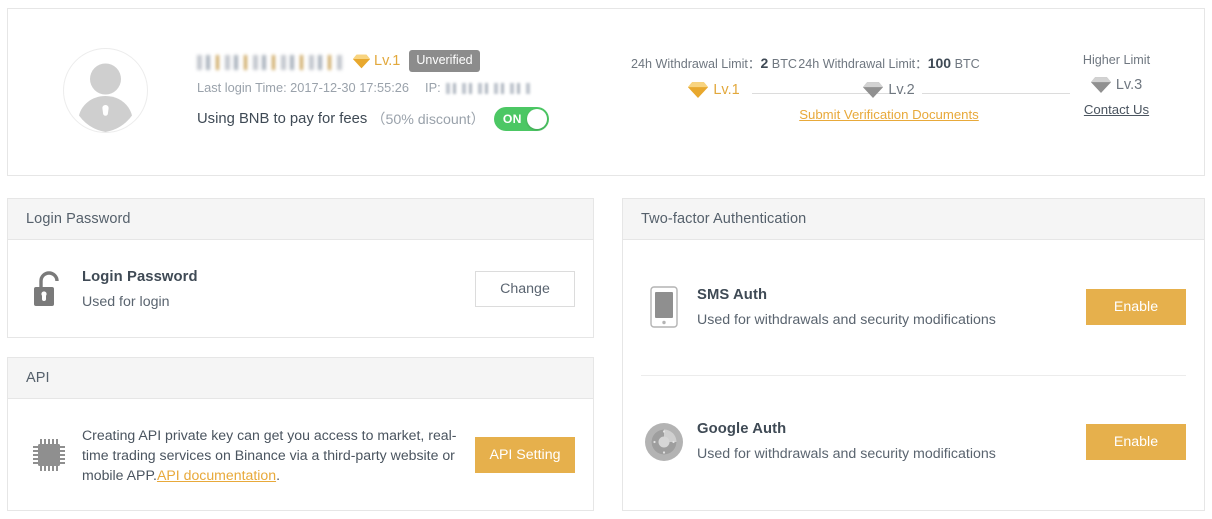 The height and width of the screenshot is (519, 1212). Describe the element at coordinates (863, 64) in the screenshot. I see `level-2-caption-prefix: 24h Withdrawal Limit：` at that location.